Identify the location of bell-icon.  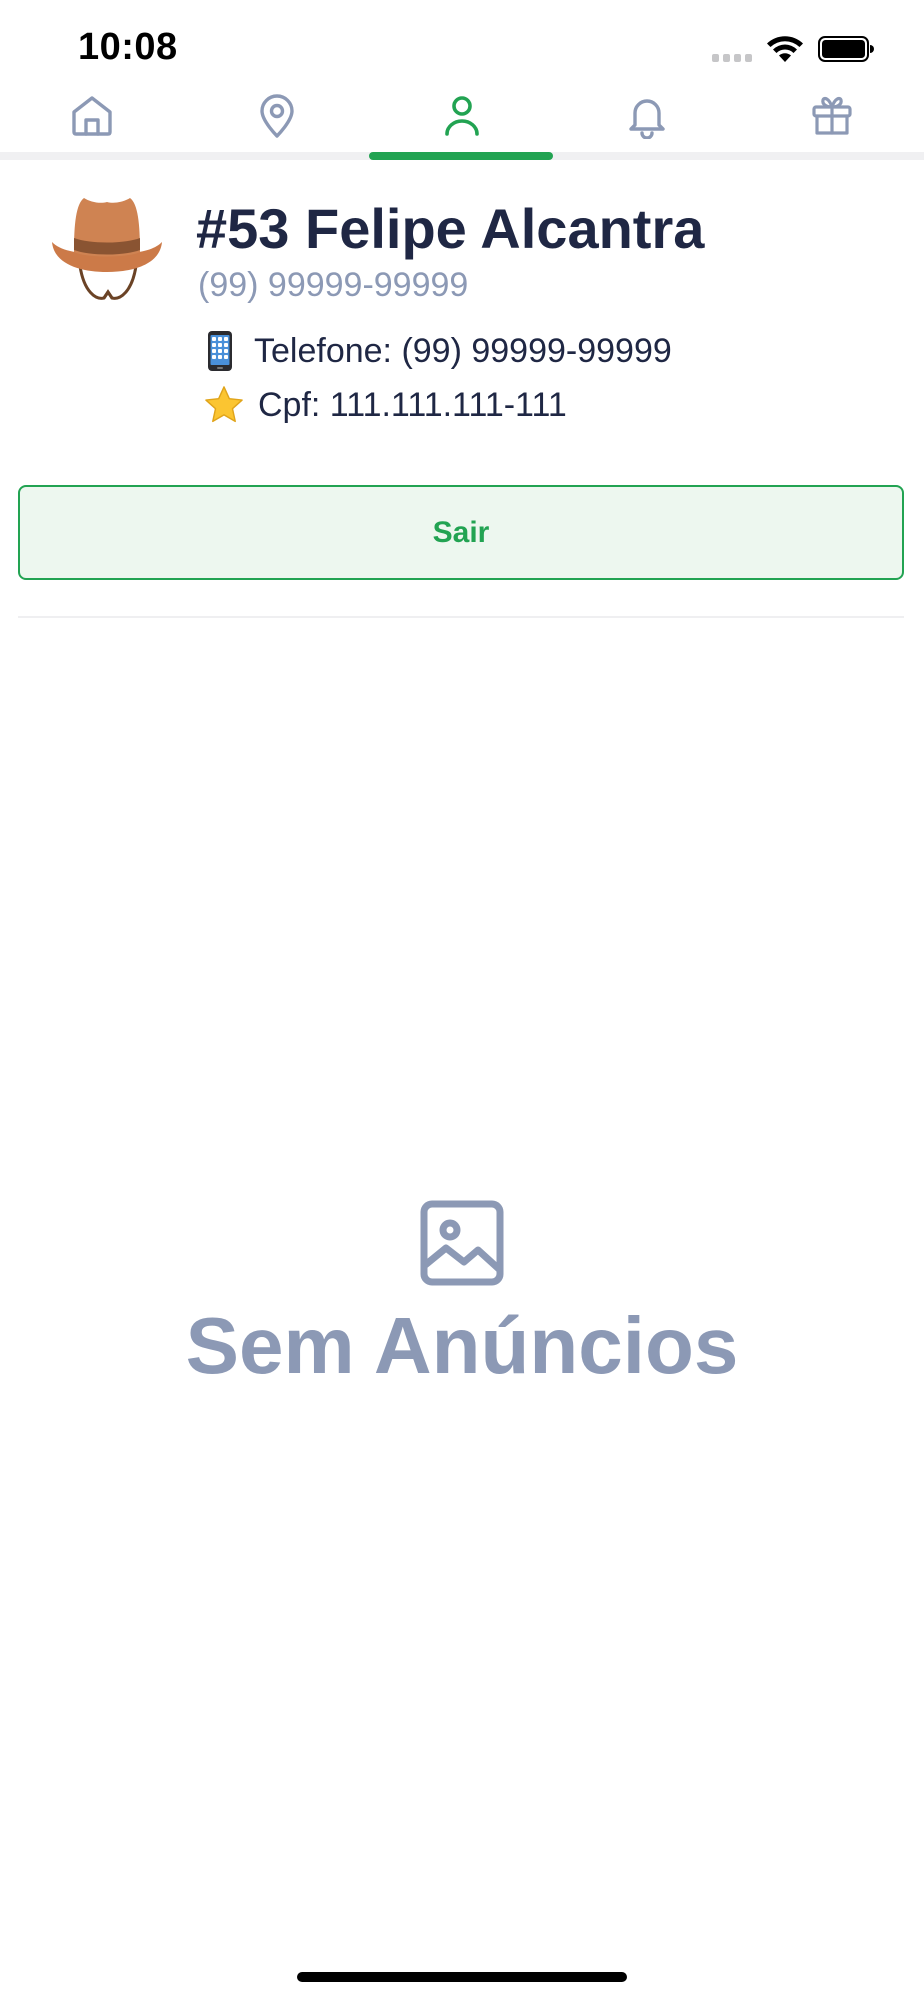
(647, 119).